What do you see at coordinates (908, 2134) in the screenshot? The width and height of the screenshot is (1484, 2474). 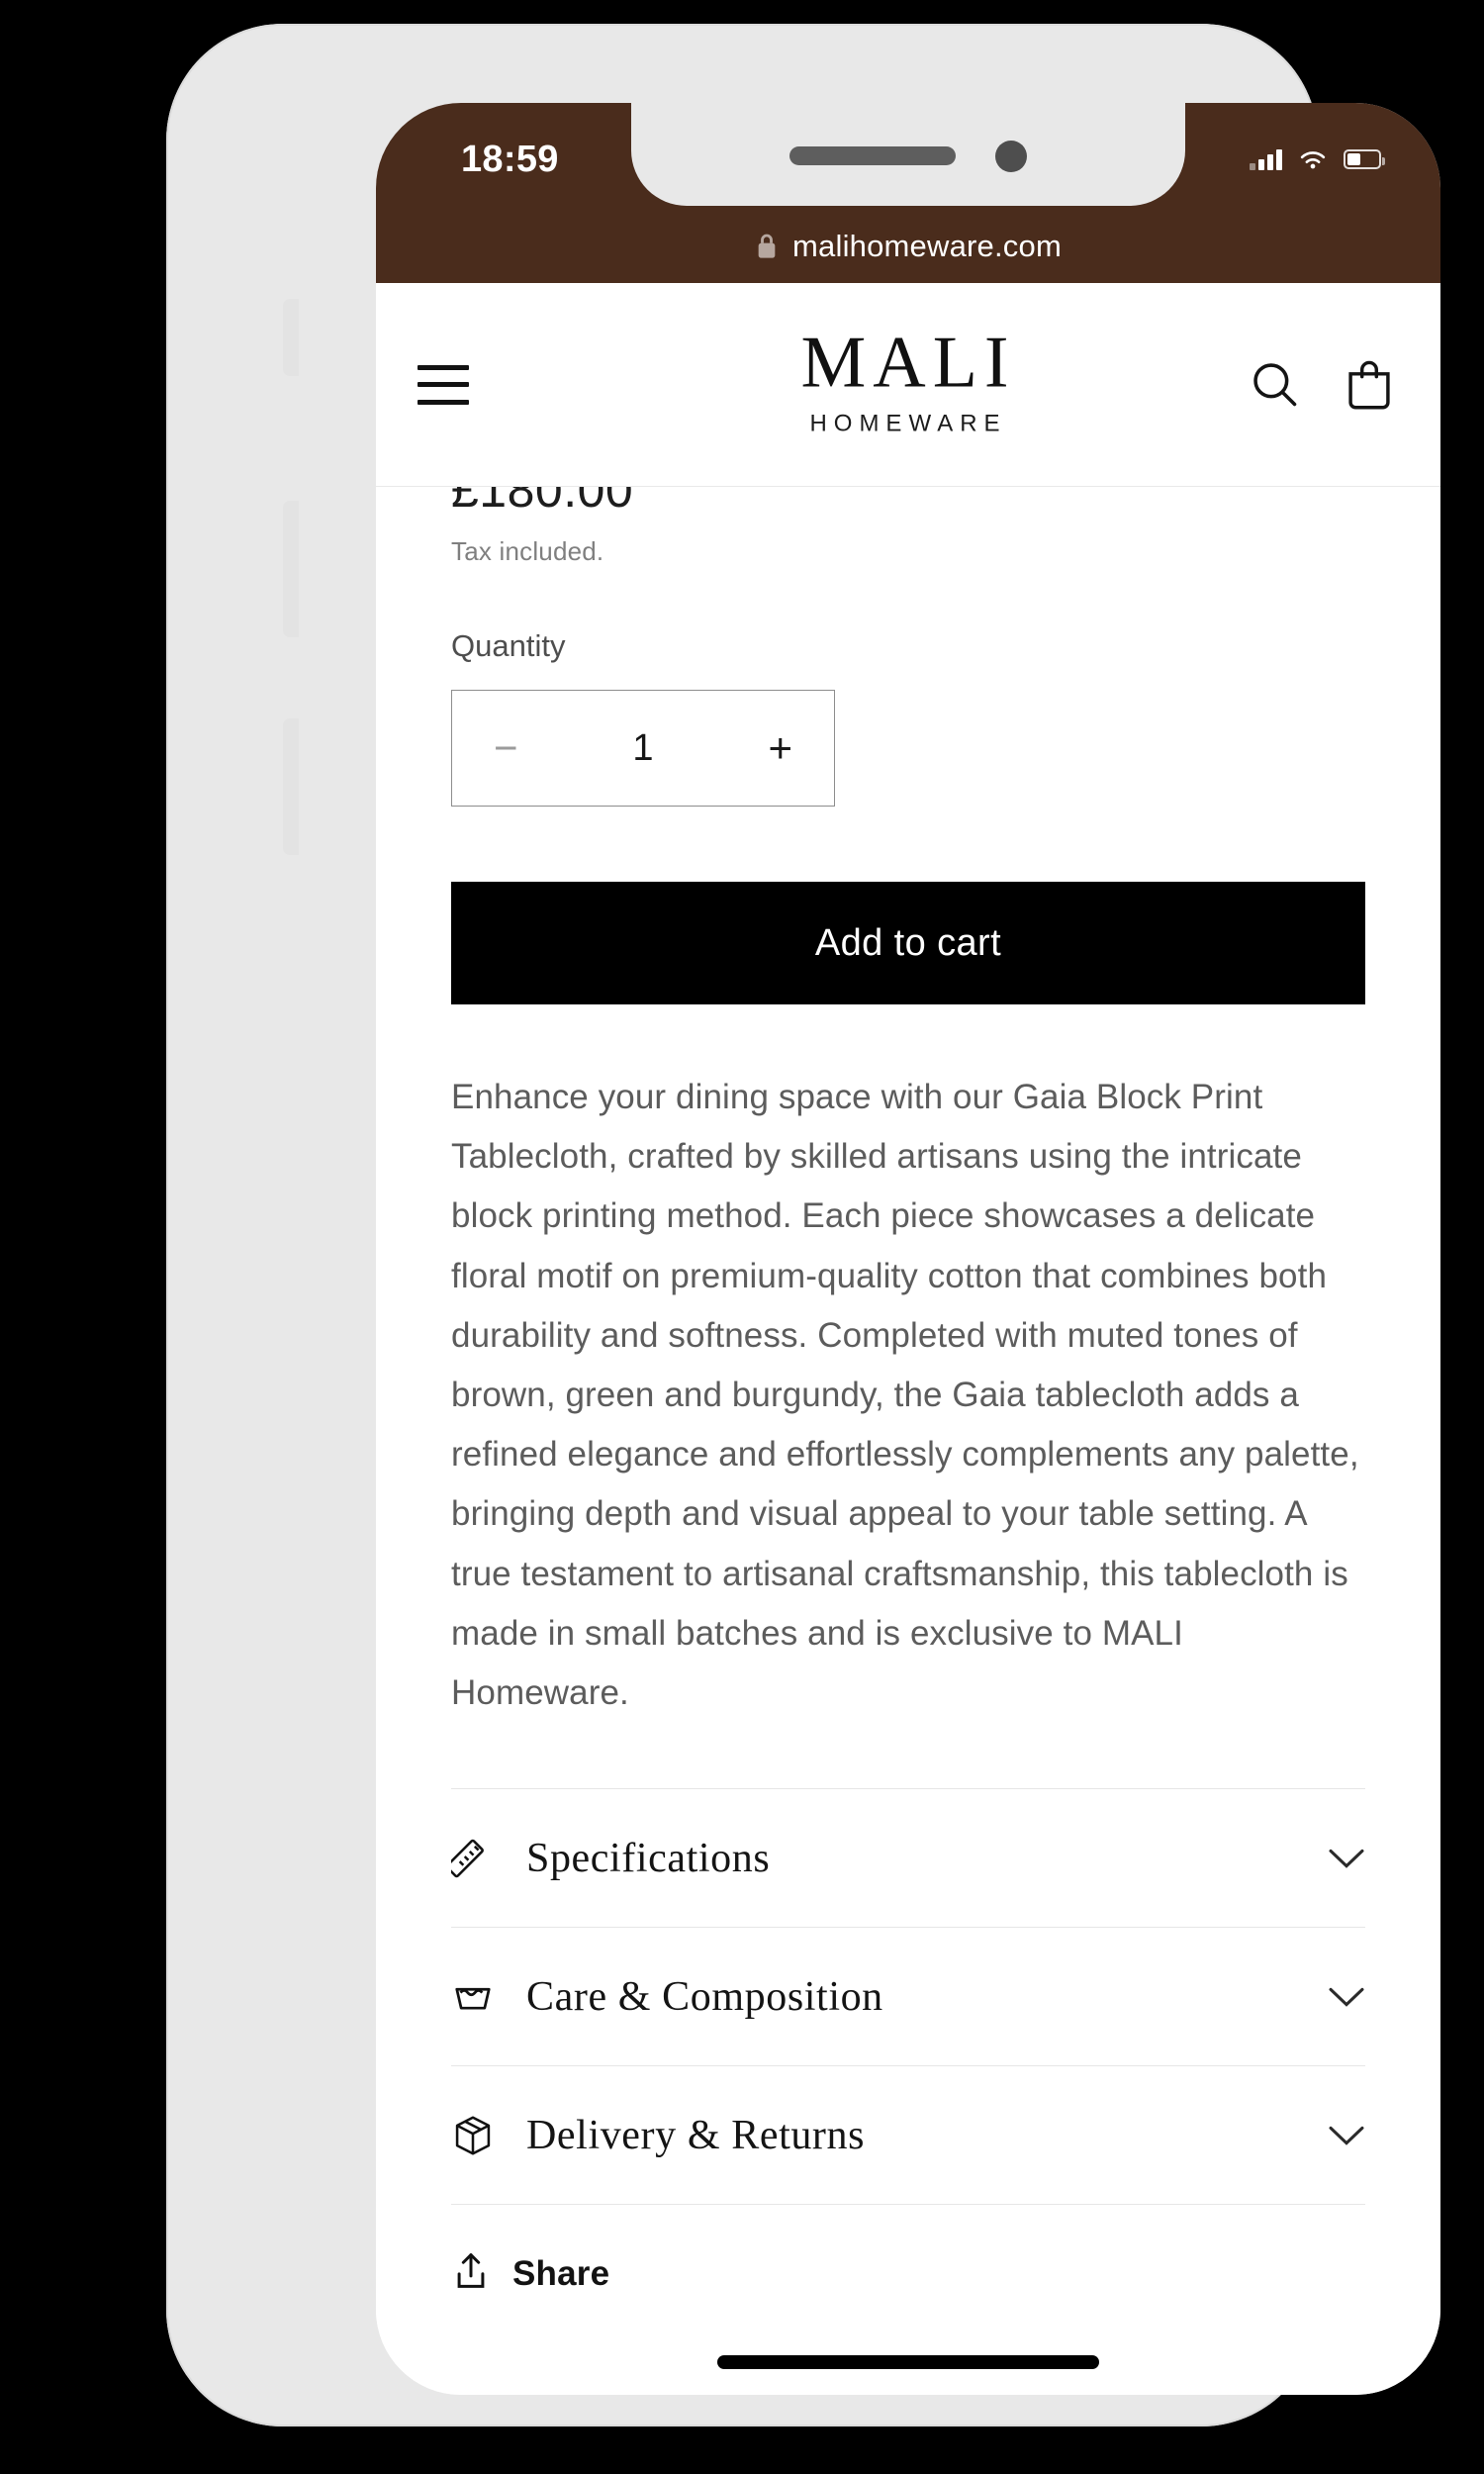 I see `accordion-delivery-returns: Delivery & Returns` at bounding box center [908, 2134].